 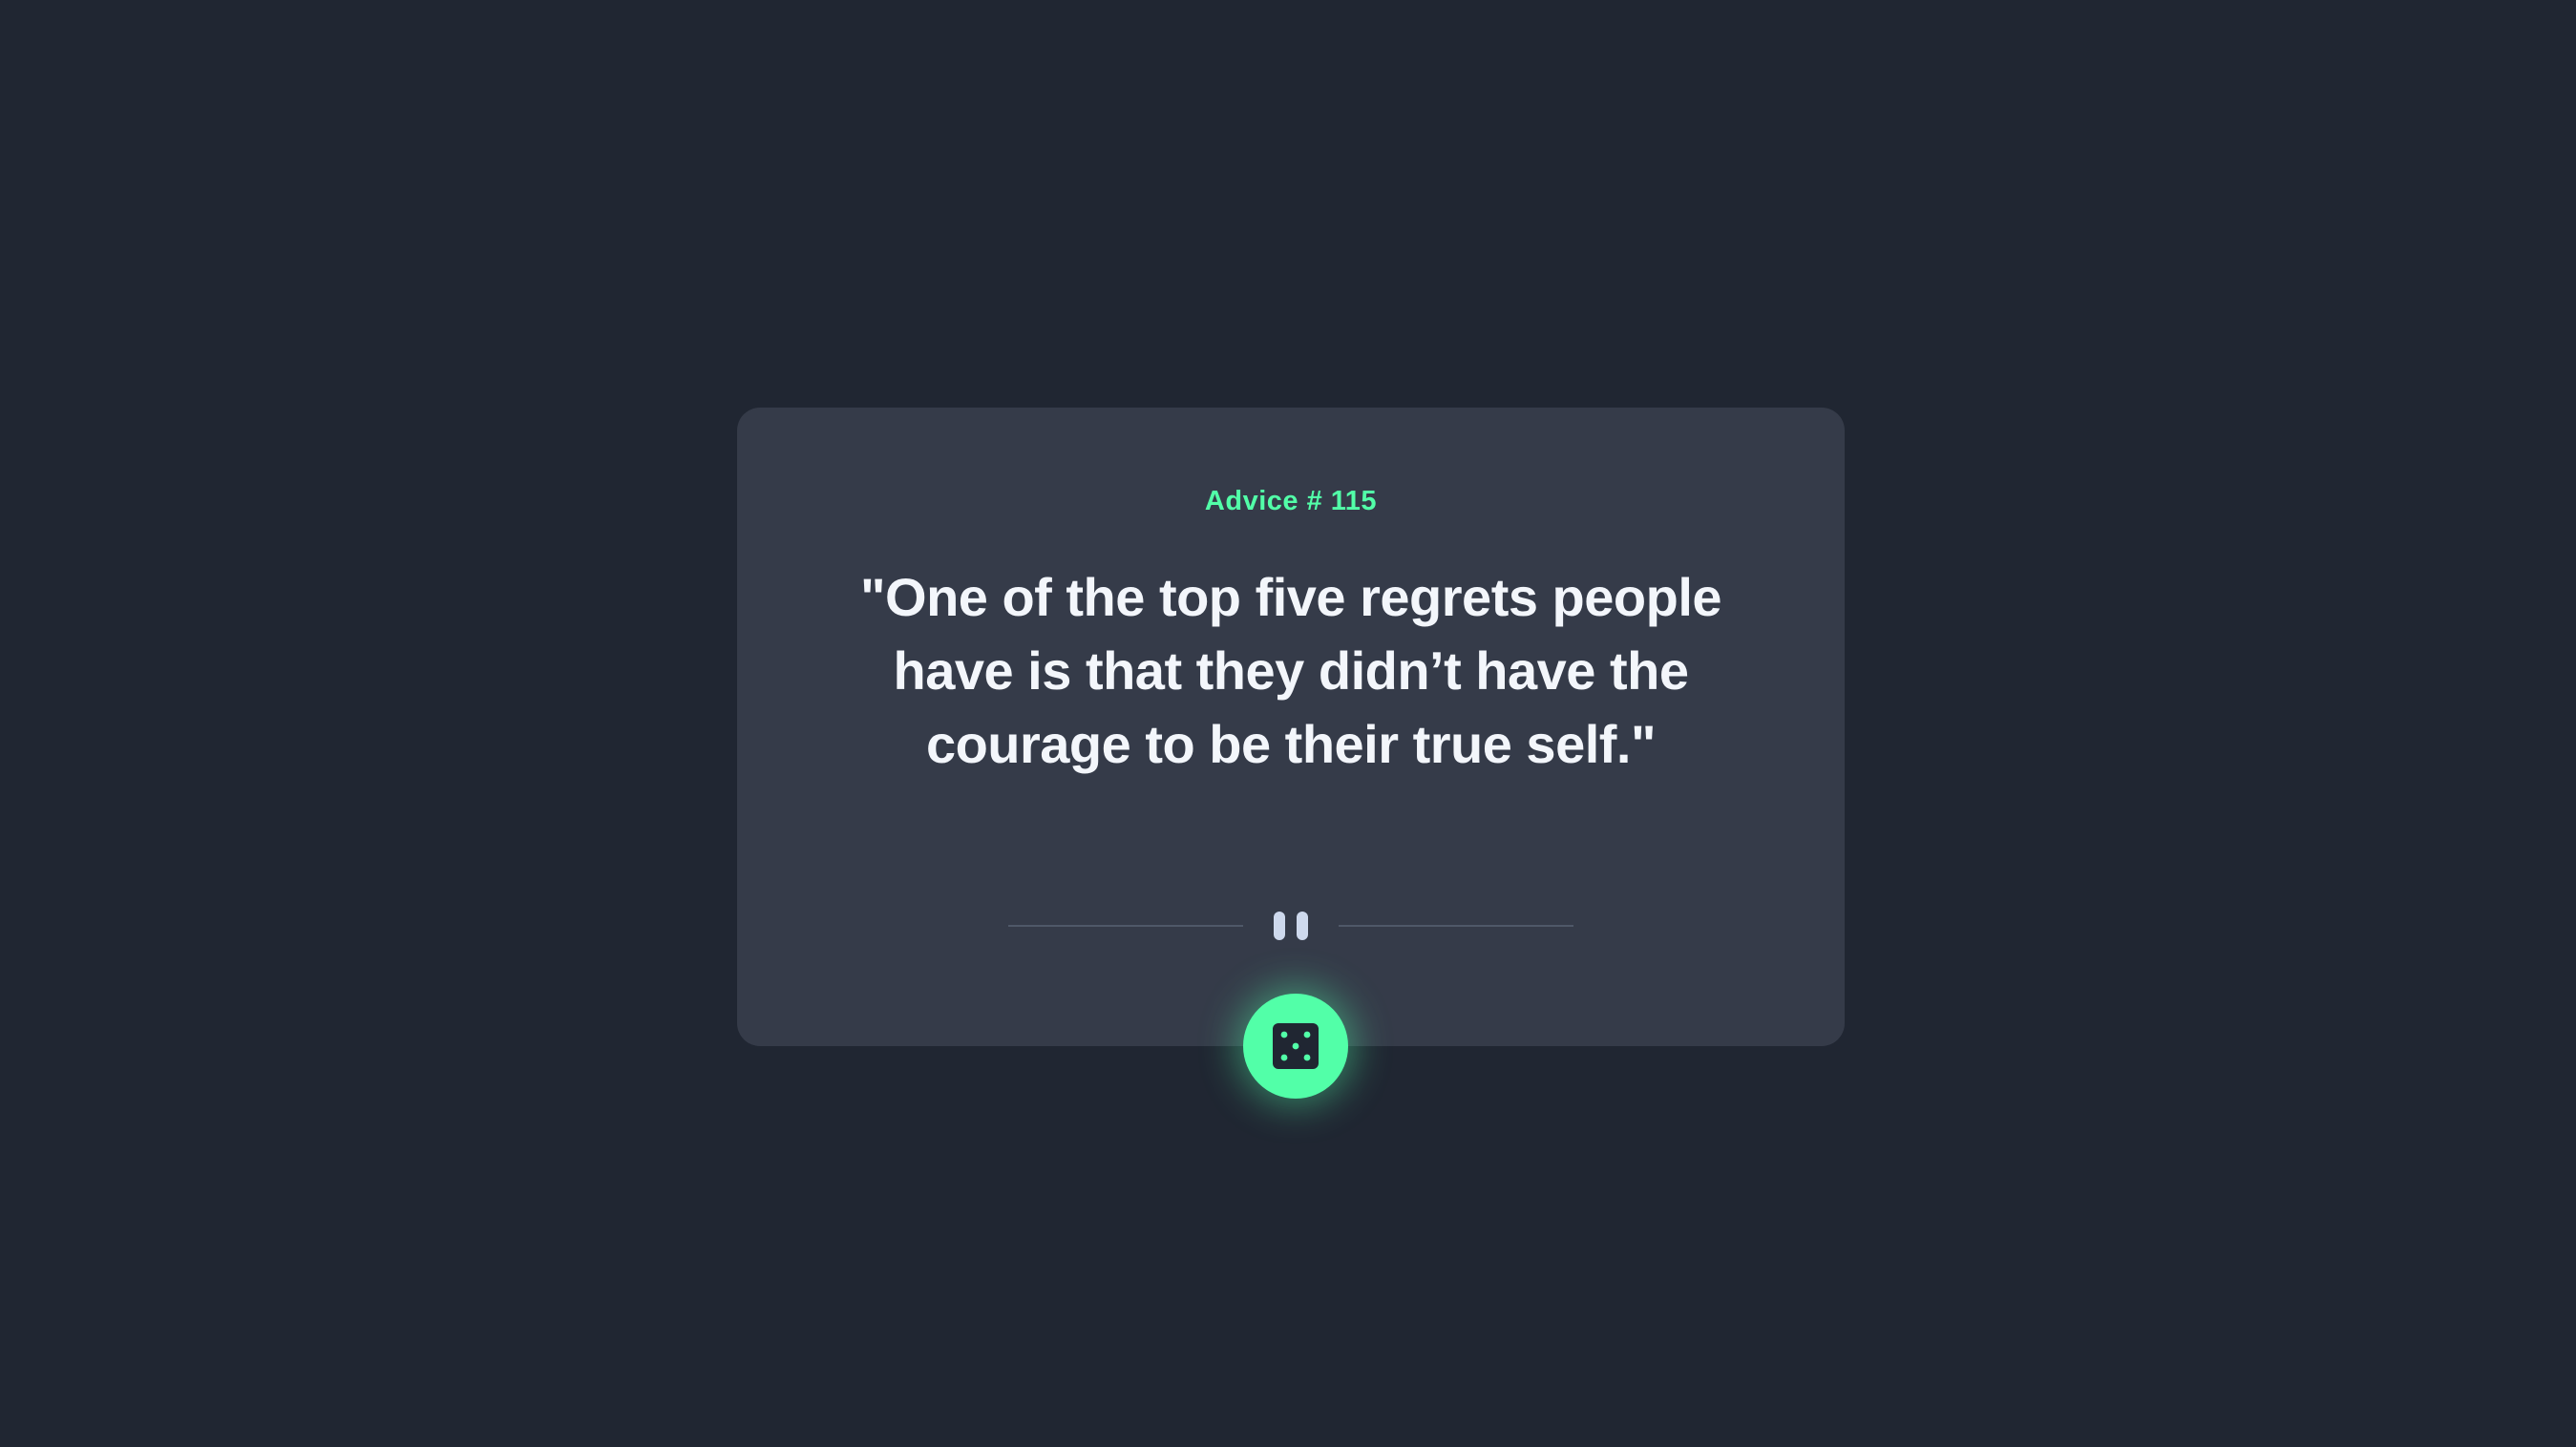 What do you see at coordinates (1456, 926) in the screenshot?
I see `divider-line-right` at bounding box center [1456, 926].